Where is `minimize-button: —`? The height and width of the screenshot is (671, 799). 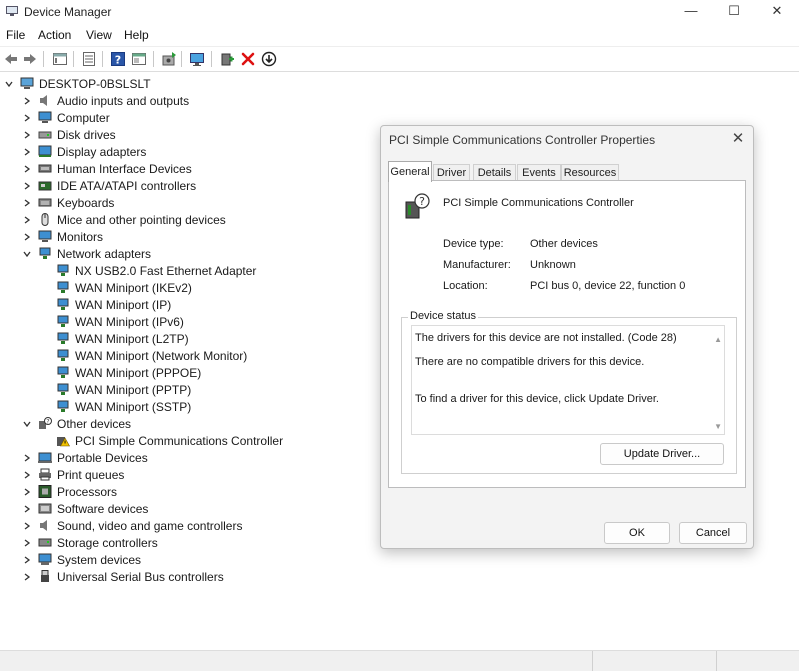
minimize-button: — is located at coordinates (691, 11).